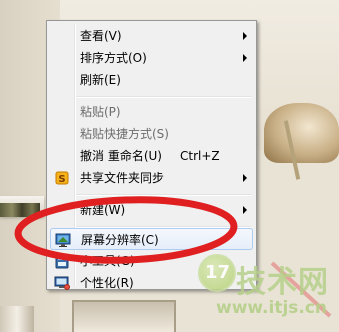 This screenshot has height=332, width=339. I want to click on watermark-logo: 17, so click(217, 273).